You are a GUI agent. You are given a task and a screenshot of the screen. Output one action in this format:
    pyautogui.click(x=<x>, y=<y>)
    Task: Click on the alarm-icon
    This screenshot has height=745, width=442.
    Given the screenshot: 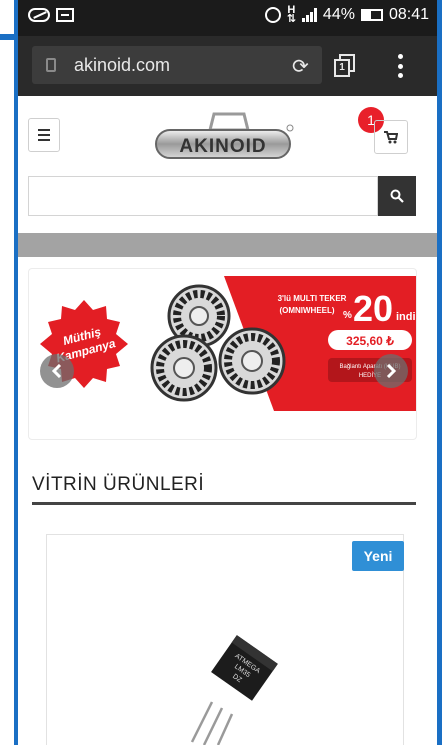 What is the action you would take?
    pyautogui.click(x=272, y=15)
    